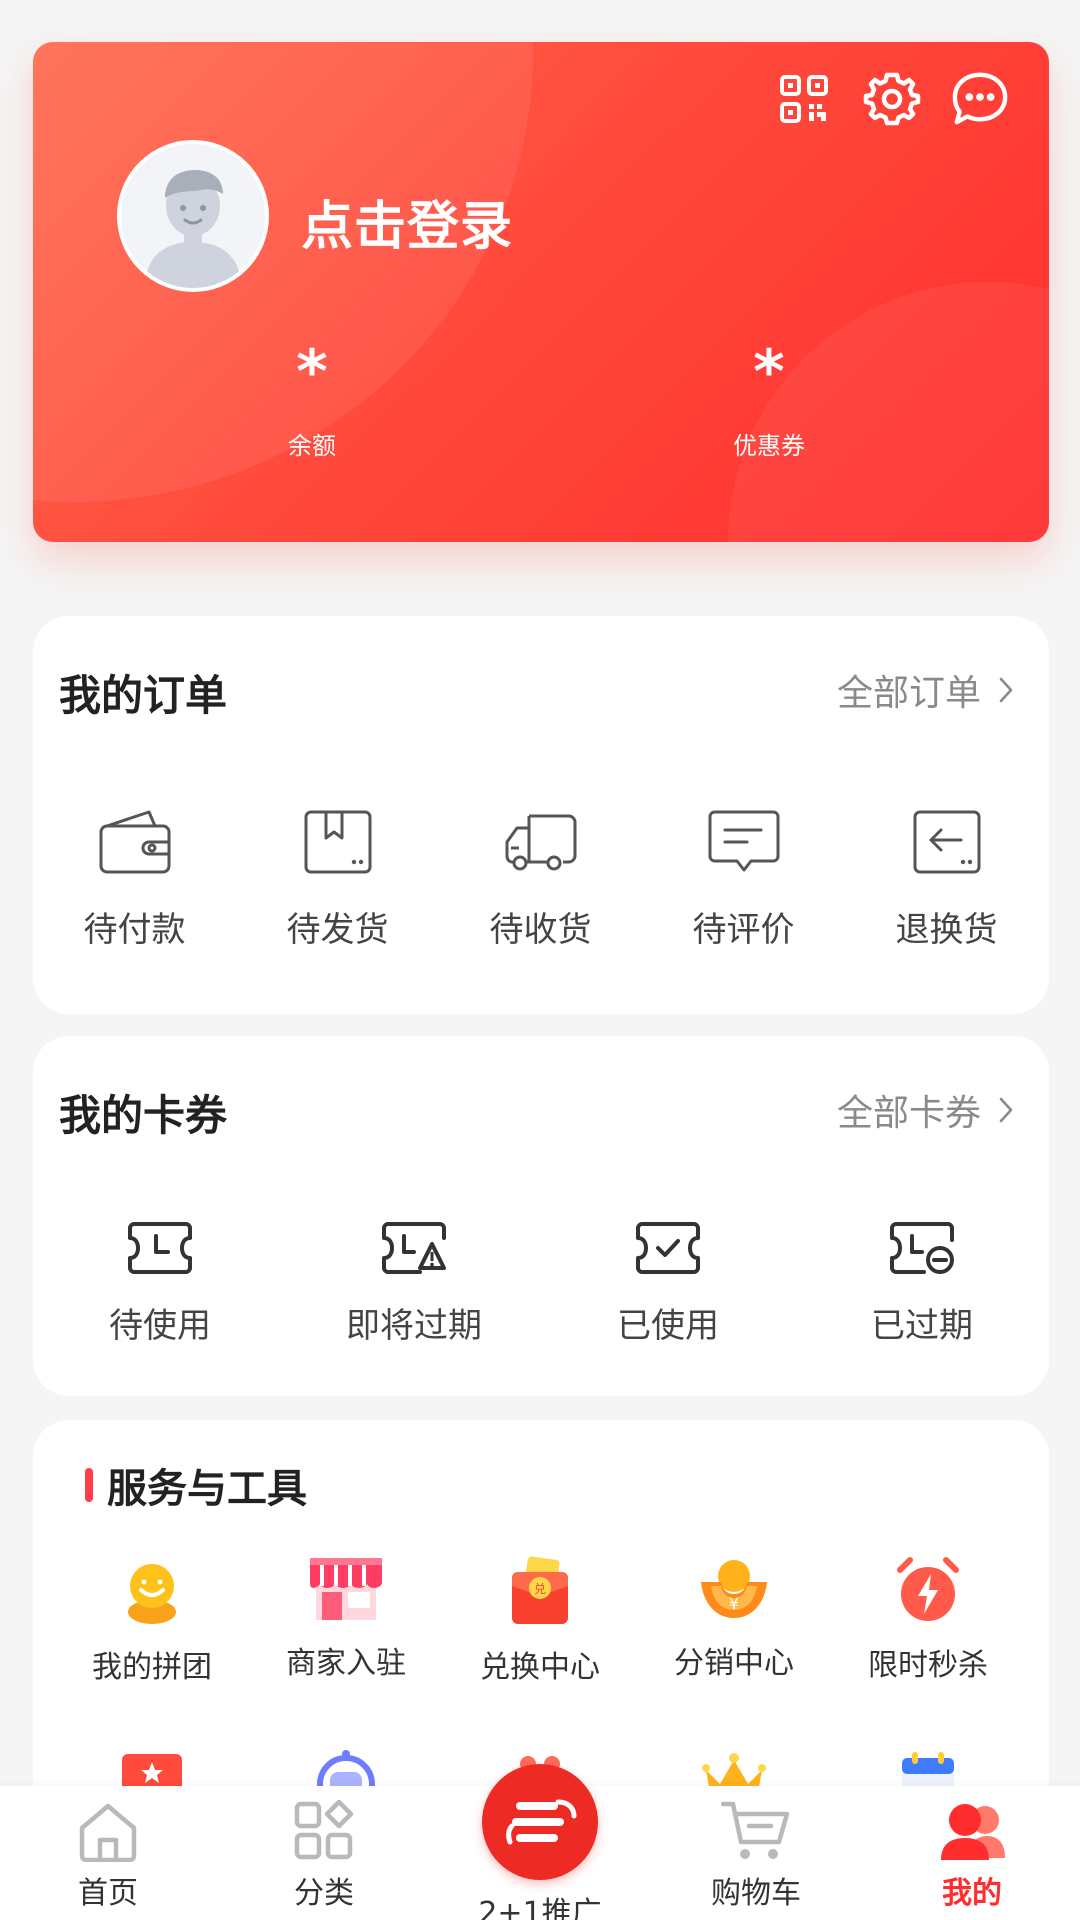 Image resolution: width=1080 pixels, height=1920 pixels. What do you see at coordinates (922, 1283) in the screenshot?
I see `coupon-expired: 已过期` at bounding box center [922, 1283].